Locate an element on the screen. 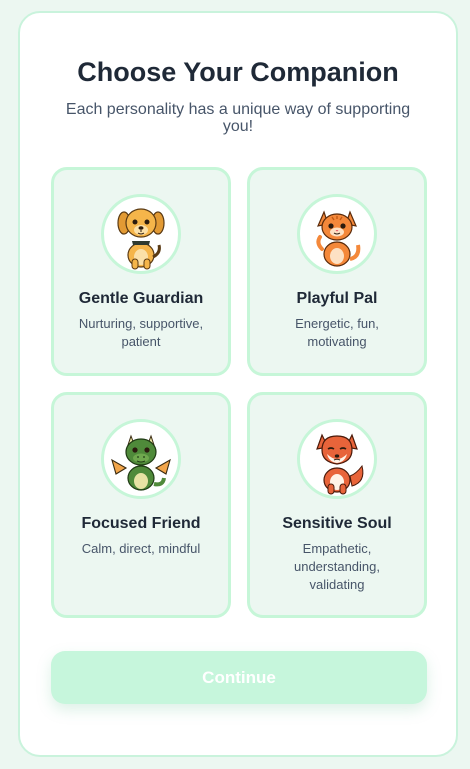  companion-description: Nurturing, supportive, patient is located at coordinates (141, 332).